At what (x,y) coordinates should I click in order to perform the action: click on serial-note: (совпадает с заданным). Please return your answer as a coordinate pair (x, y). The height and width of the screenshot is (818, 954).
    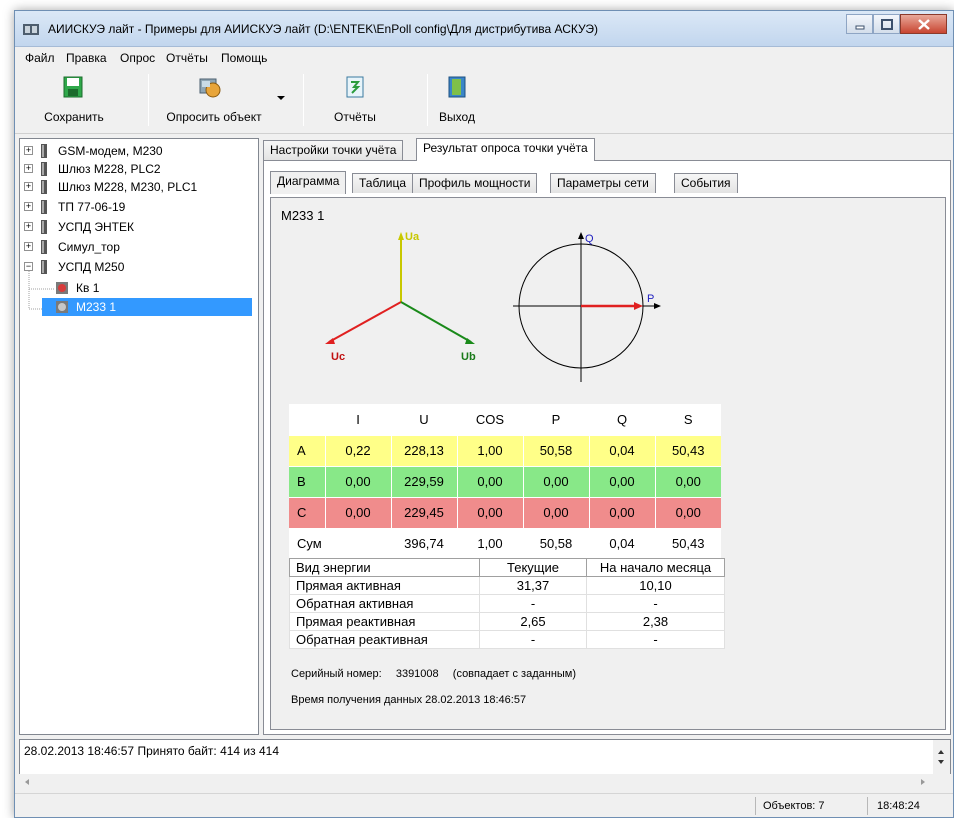
    Looking at the image, I should click on (514, 674).